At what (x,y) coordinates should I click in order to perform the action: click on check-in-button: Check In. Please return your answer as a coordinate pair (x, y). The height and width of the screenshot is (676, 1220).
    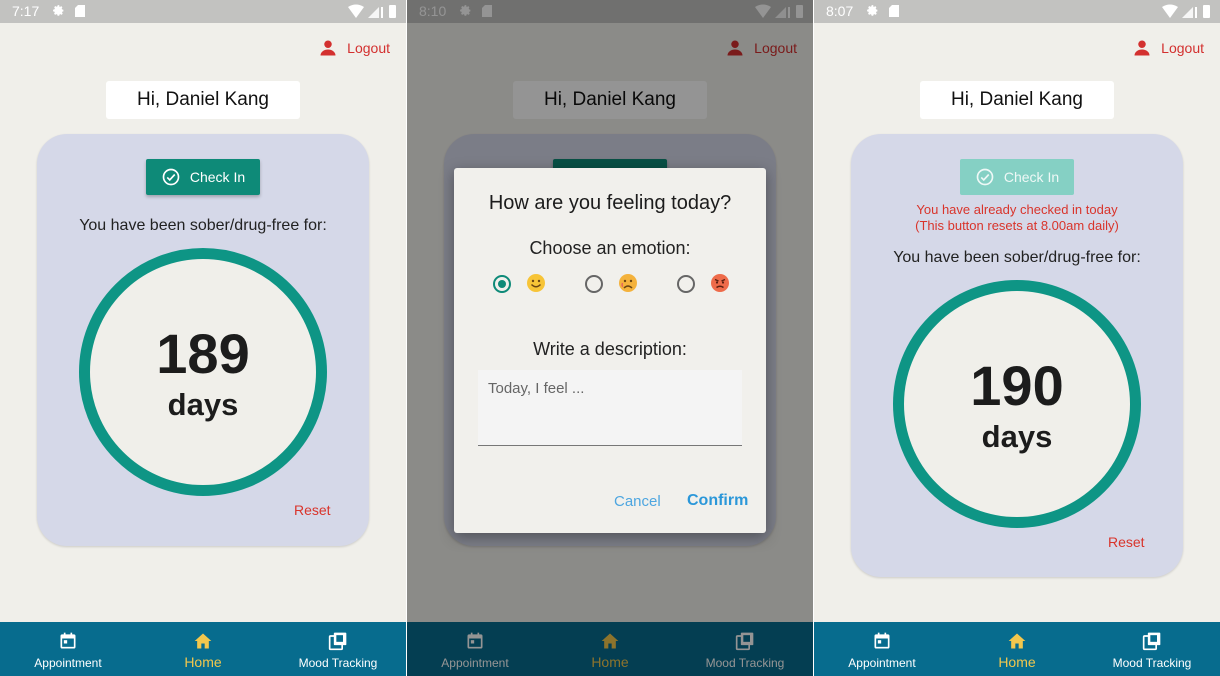
    Looking at the image, I should click on (203, 177).